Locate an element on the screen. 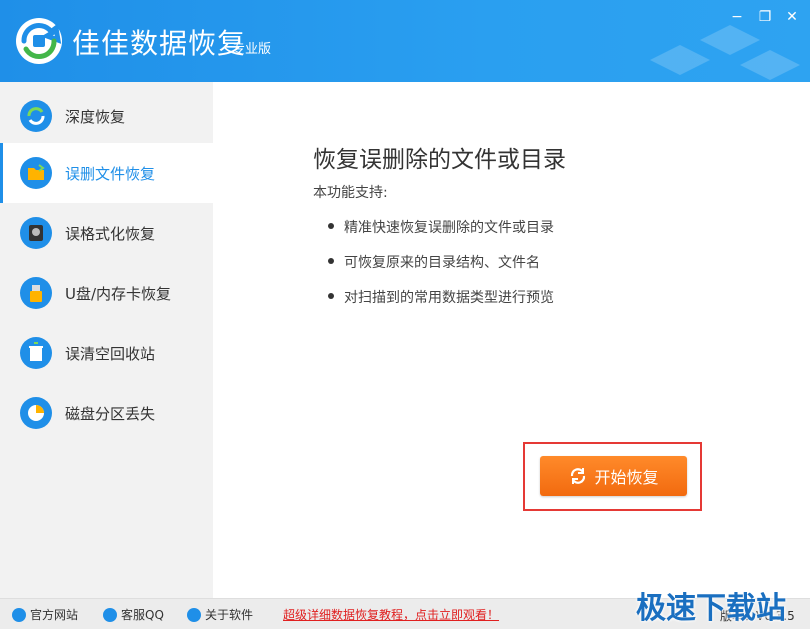  sidebar-item-recycle-bin: 误清空回收站 is located at coordinates (106, 353).